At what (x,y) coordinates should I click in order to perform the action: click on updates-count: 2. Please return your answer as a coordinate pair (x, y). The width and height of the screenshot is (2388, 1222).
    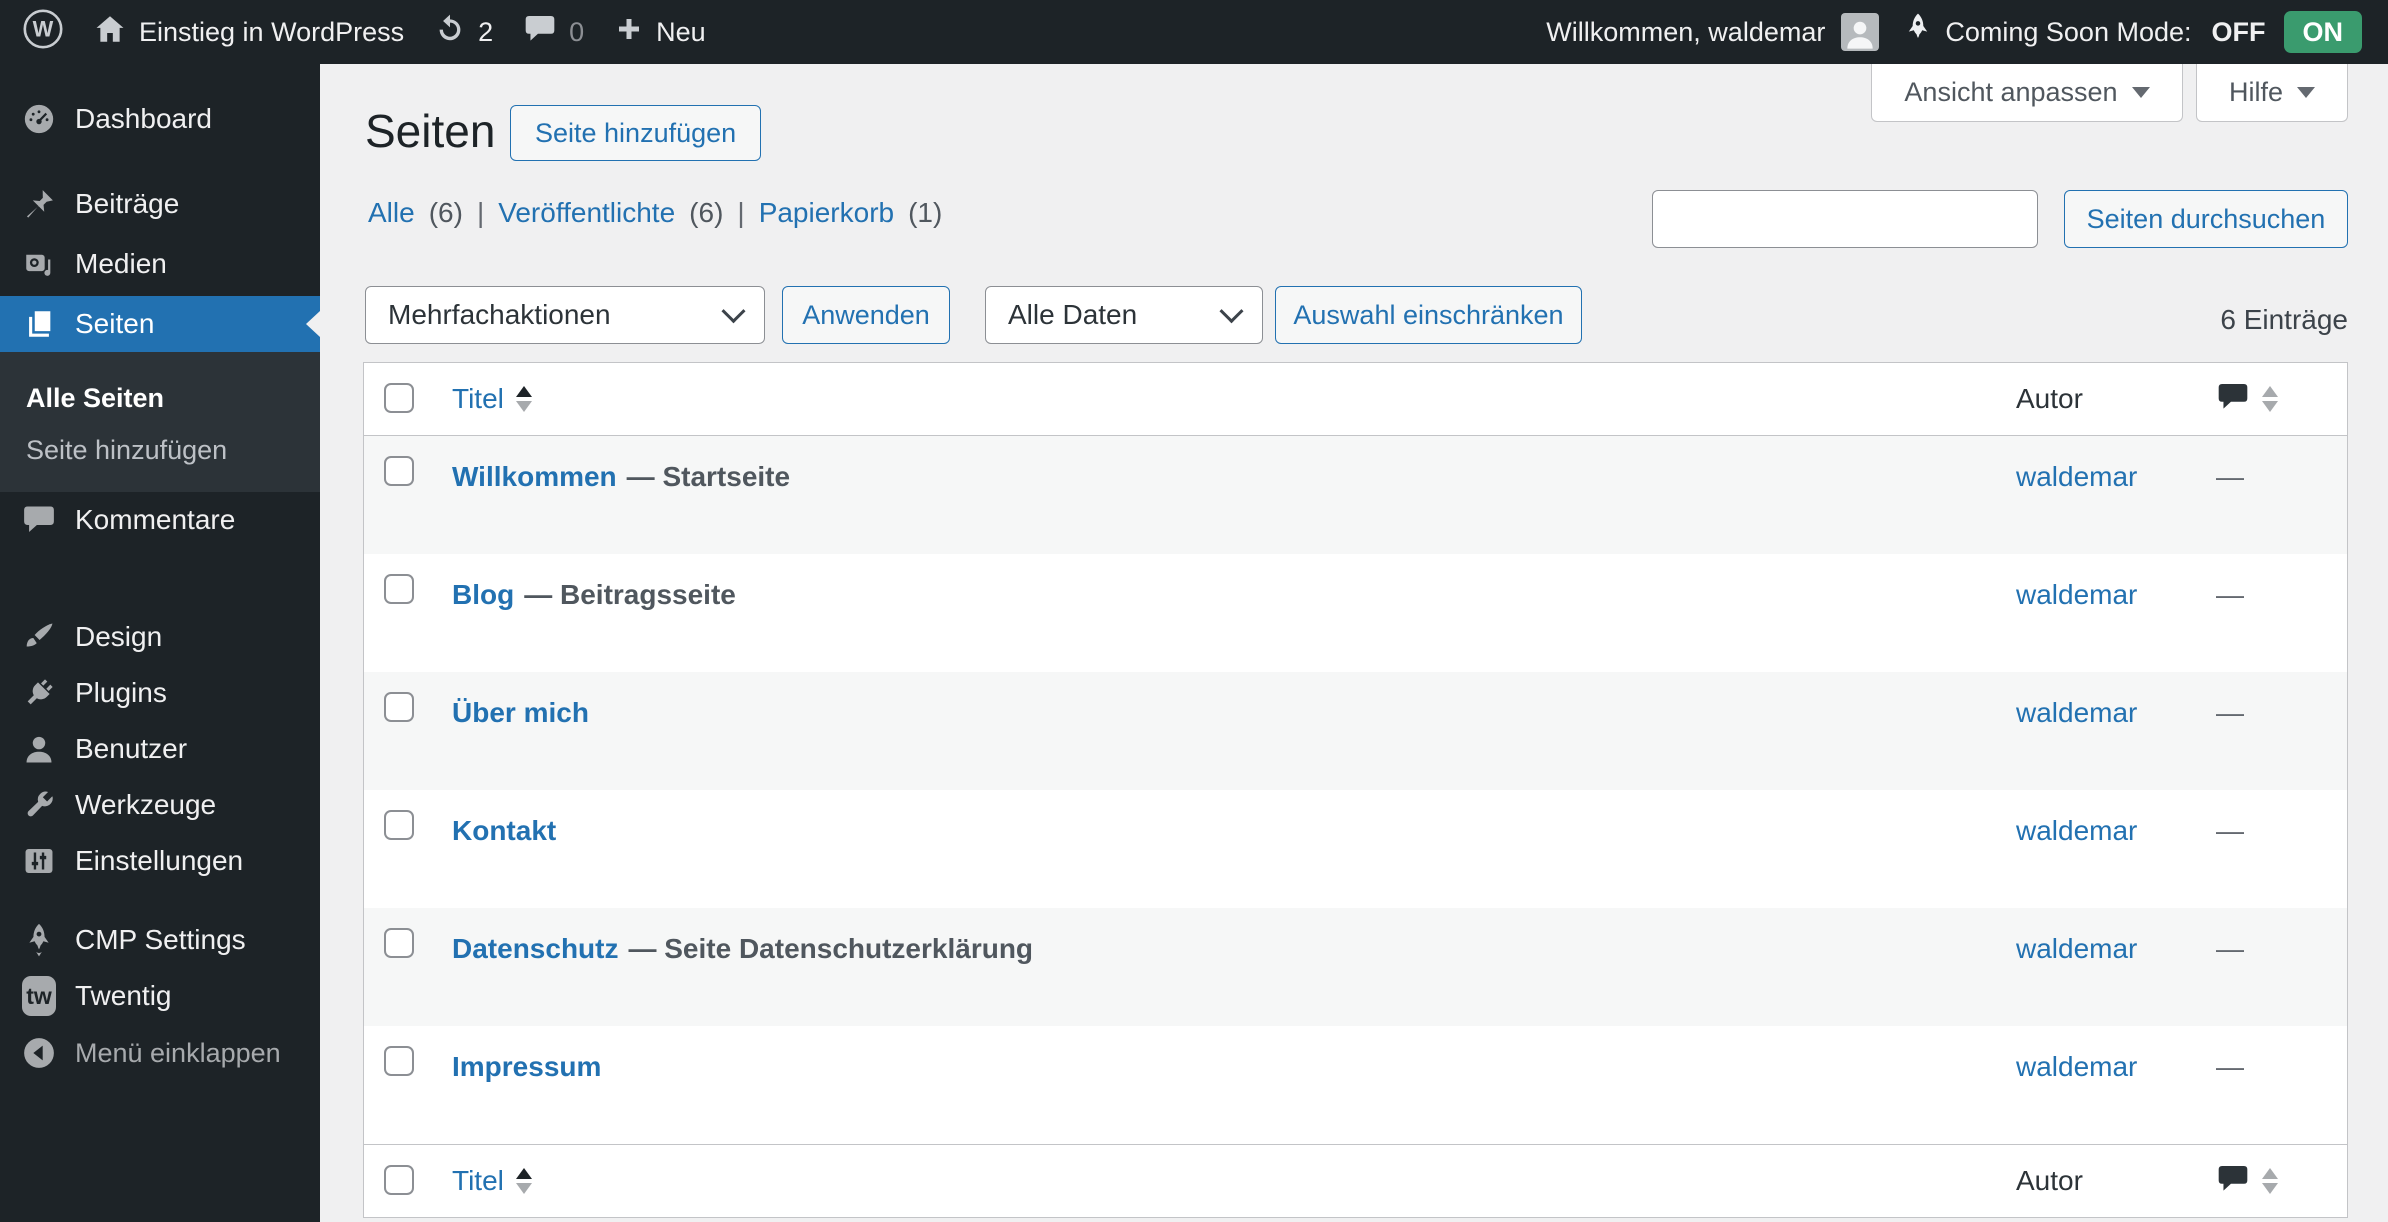
    Looking at the image, I should click on (486, 31).